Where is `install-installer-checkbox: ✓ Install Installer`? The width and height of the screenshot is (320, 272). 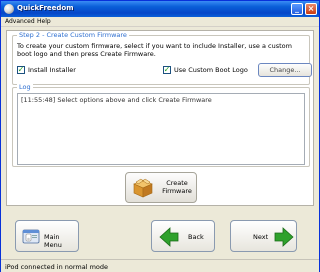 install-installer-checkbox: ✓ Install Installer is located at coordinates (46, 70).